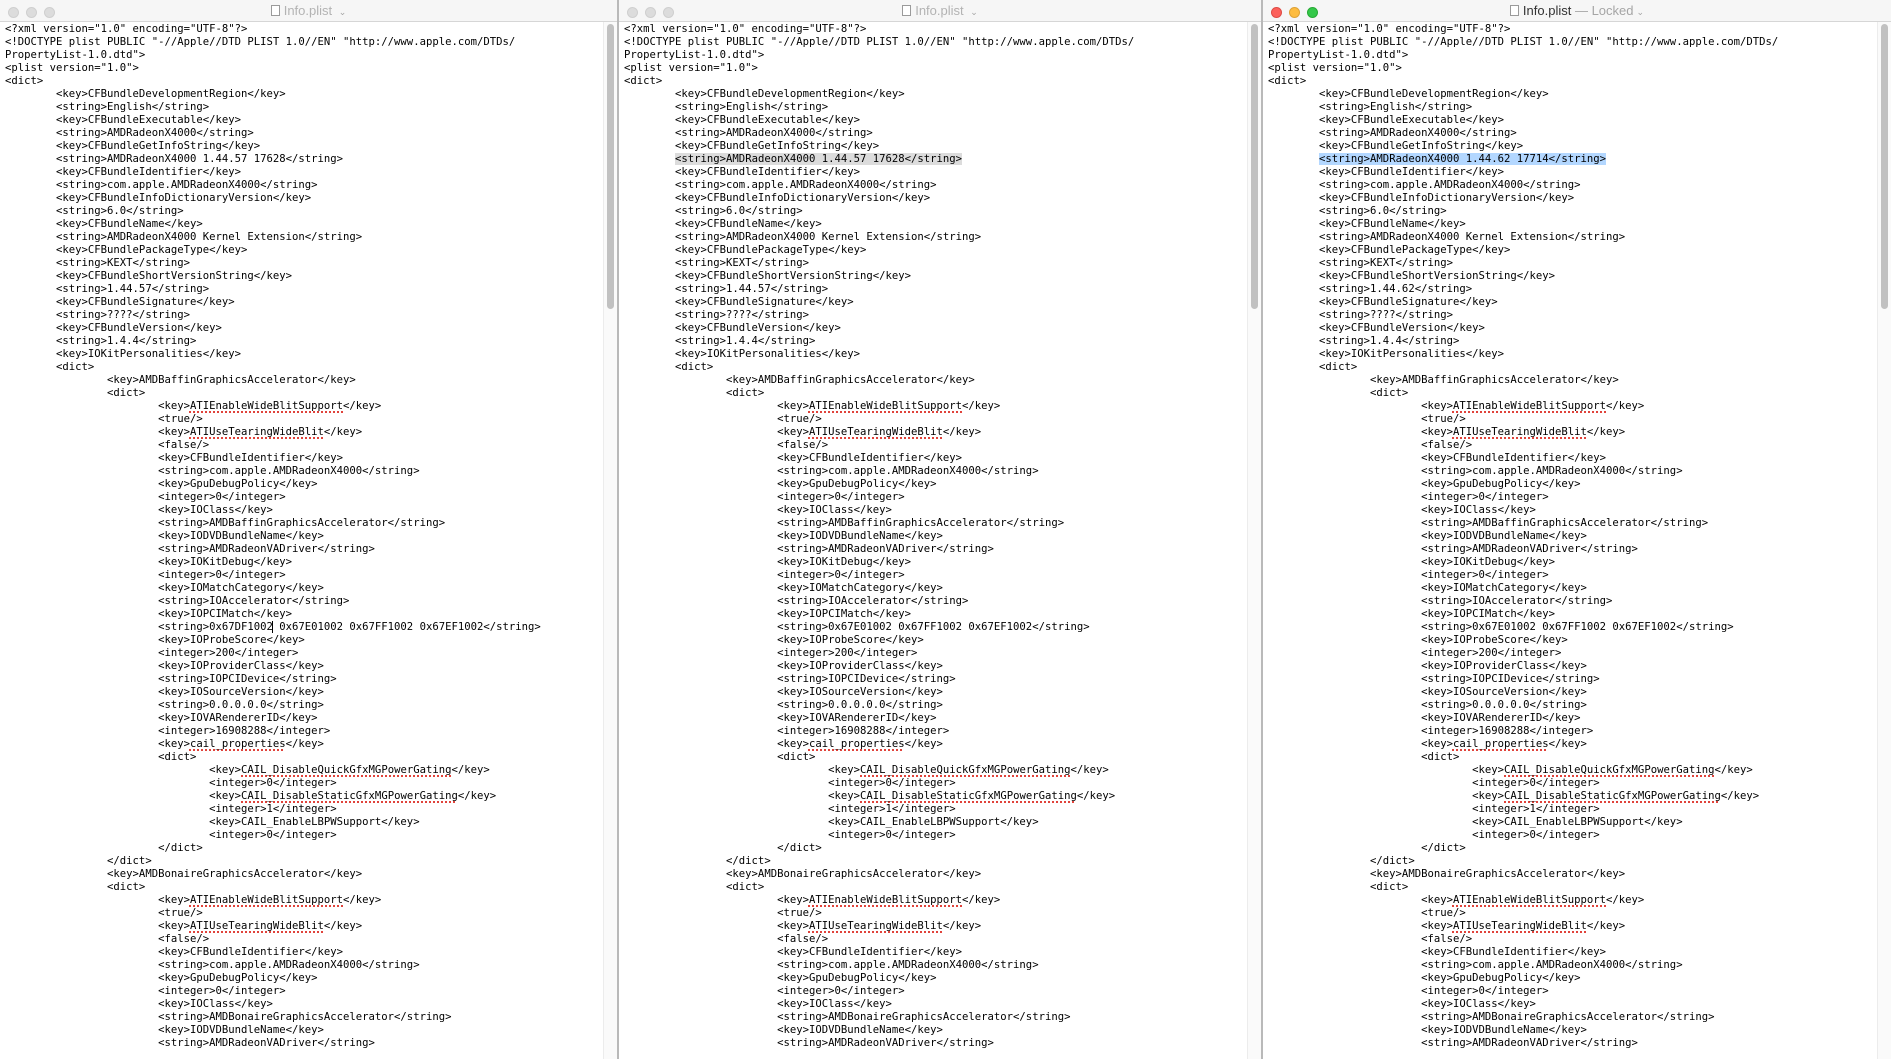  Describe the element at coordinates (1254, 540) in the screenshot. I see `vertical-scrollbar` at that location.